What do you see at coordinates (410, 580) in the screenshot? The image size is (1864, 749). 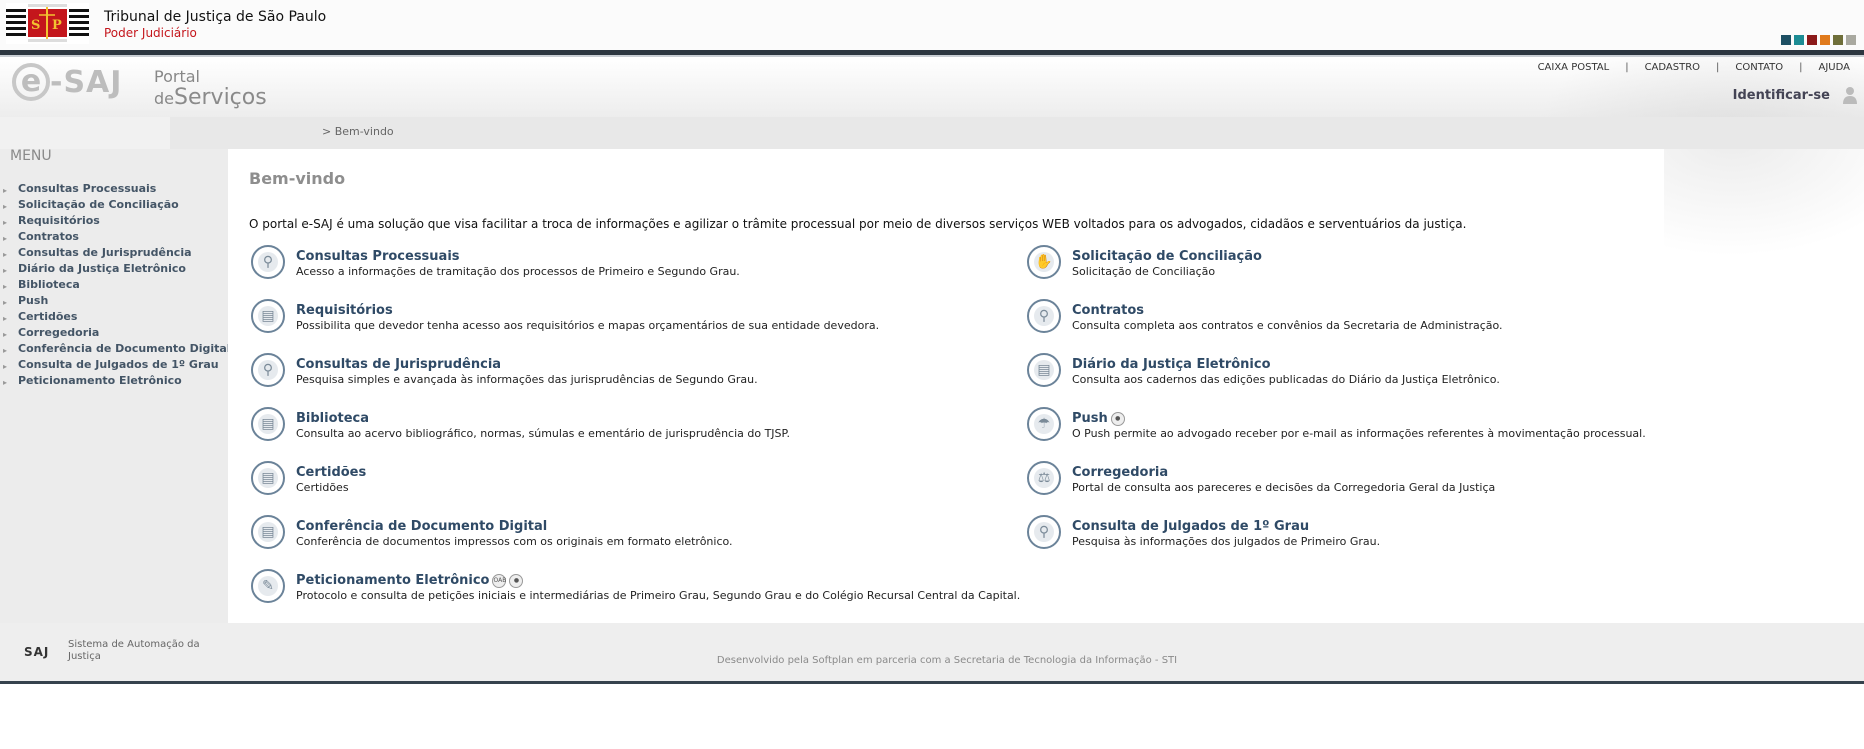 I see `service-title: Peticionamento Eletrônico OAB ●` at bounding box center [410, 580].